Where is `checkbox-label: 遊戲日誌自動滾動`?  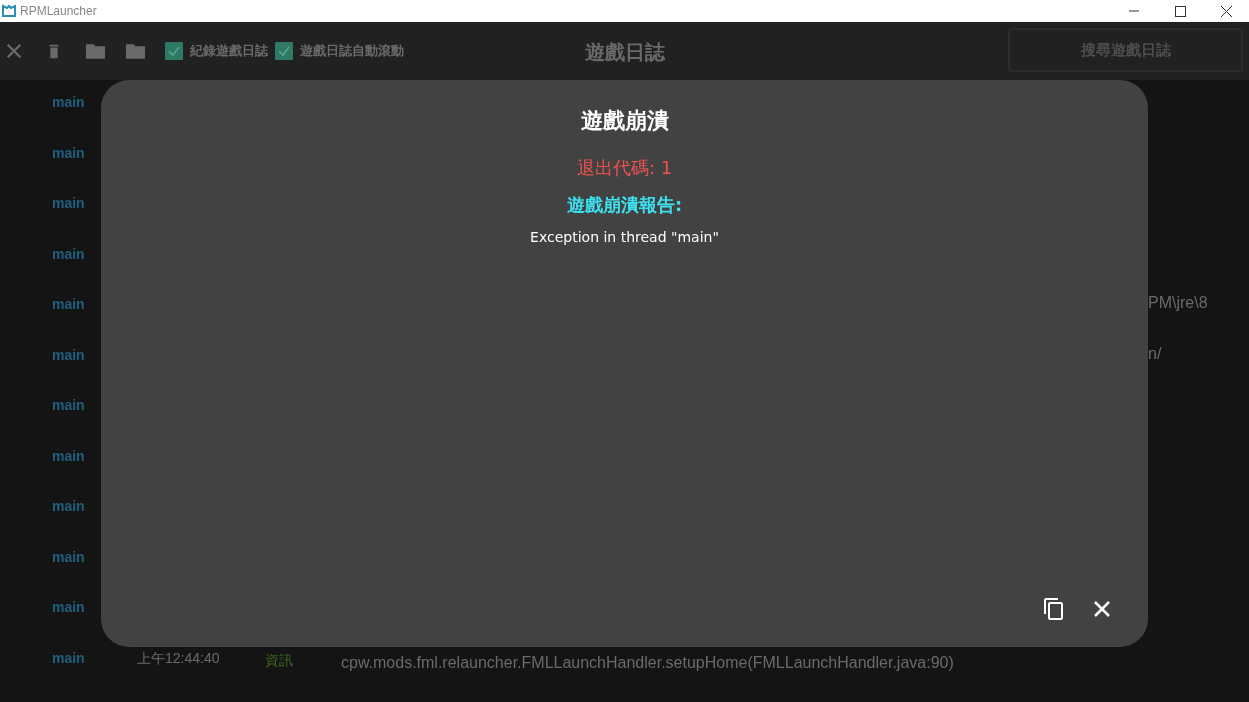 checkbox-label: 遊戲日誌自動滾動 is located at coordinates (352, 51).